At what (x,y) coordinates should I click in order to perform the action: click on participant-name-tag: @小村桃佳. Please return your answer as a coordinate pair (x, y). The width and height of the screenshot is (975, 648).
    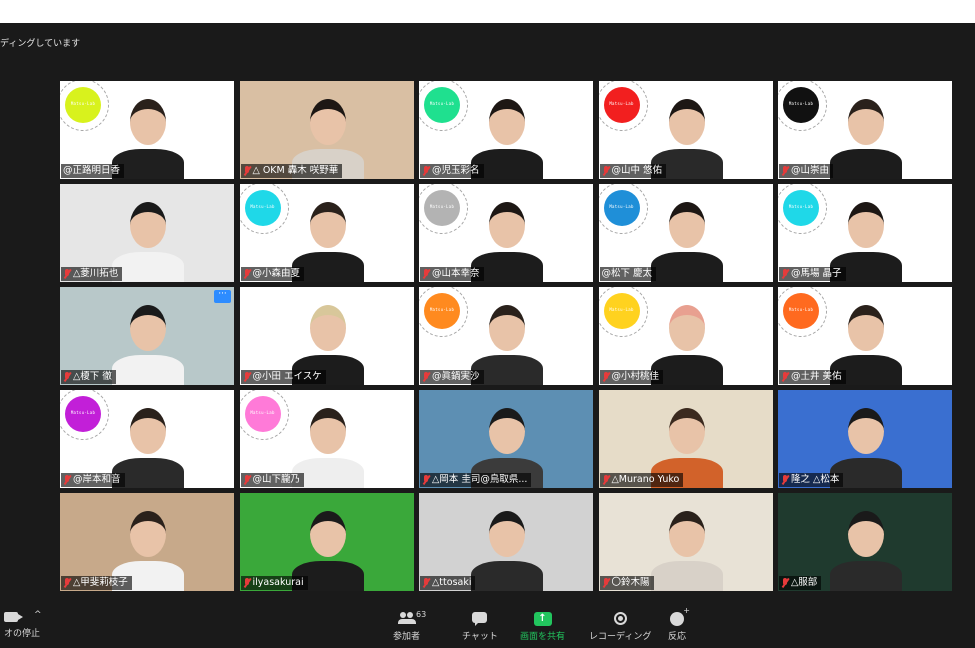
    Looking at the image, I should click on (631, 377).